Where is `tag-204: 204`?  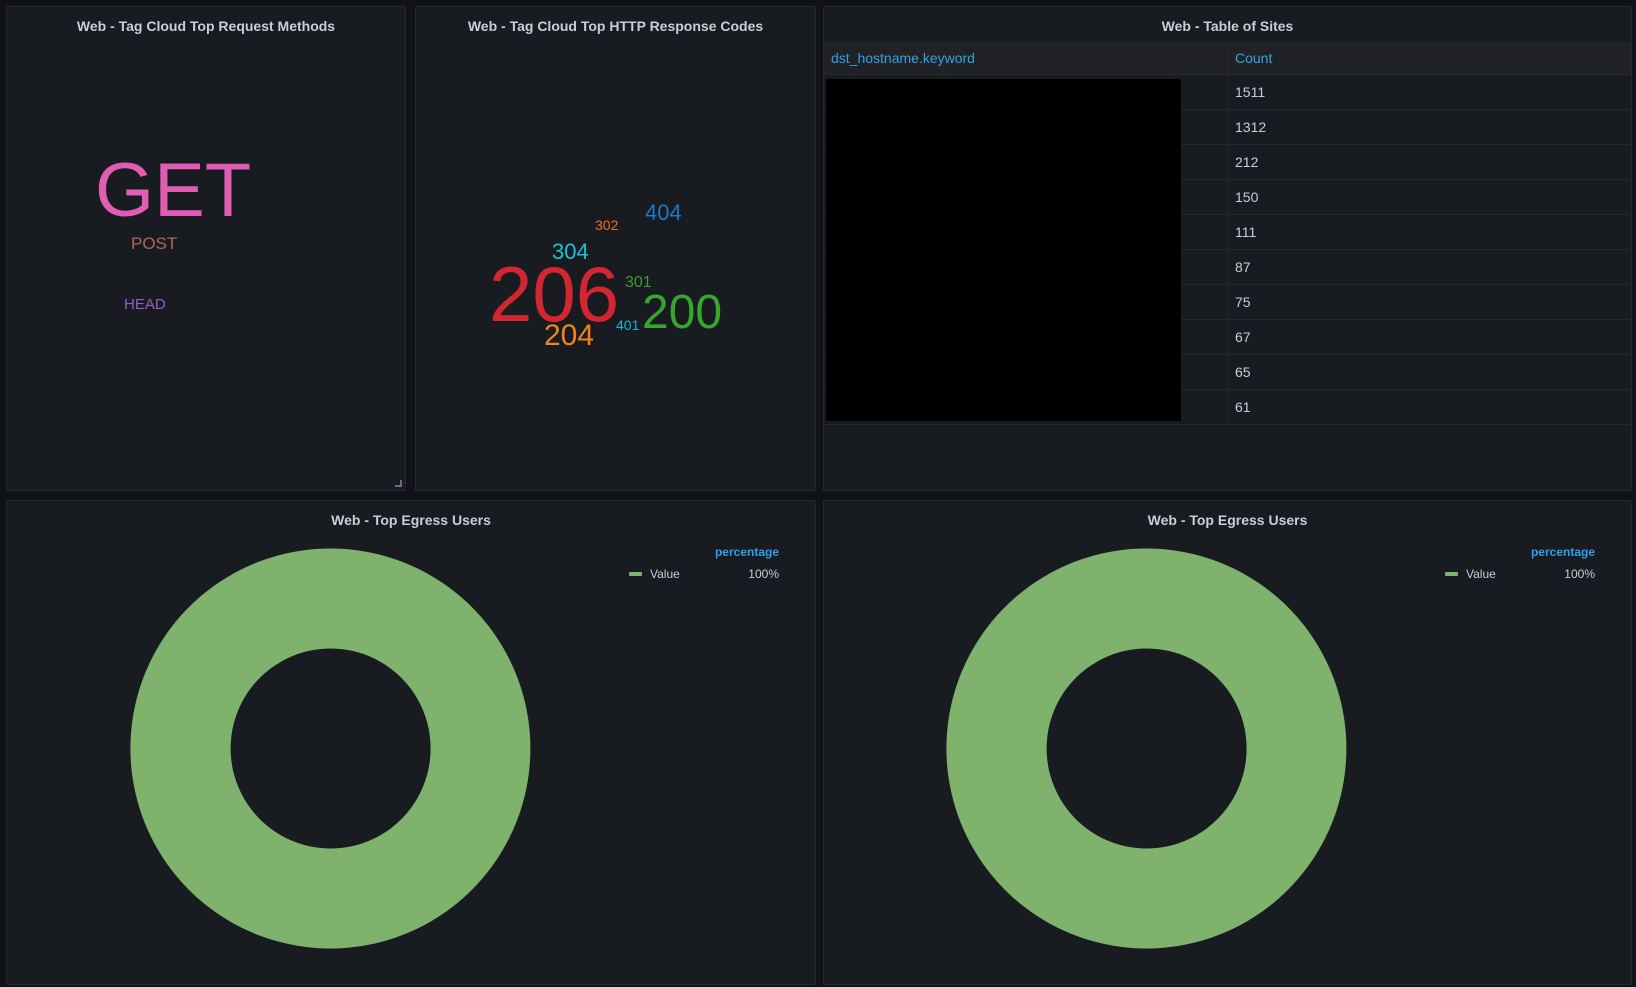
tag-204: 204 is located at coordinates (569, 336).